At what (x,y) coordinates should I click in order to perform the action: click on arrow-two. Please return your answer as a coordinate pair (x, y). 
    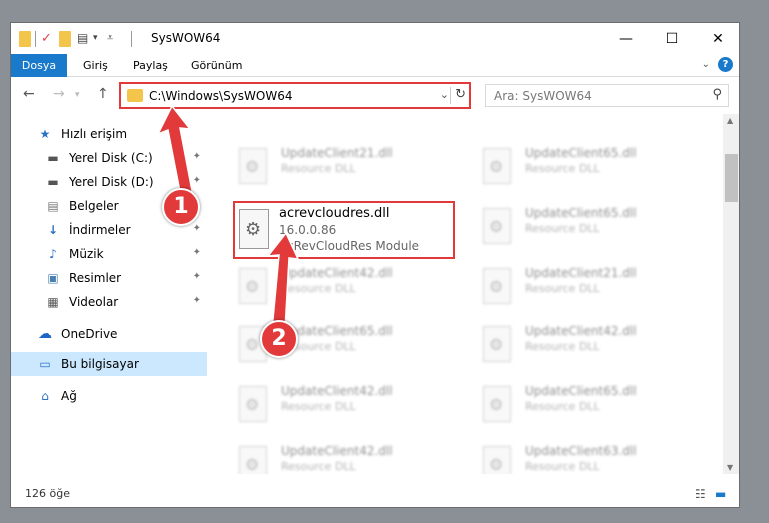
    Looking at the image, I should click on (283, 281).